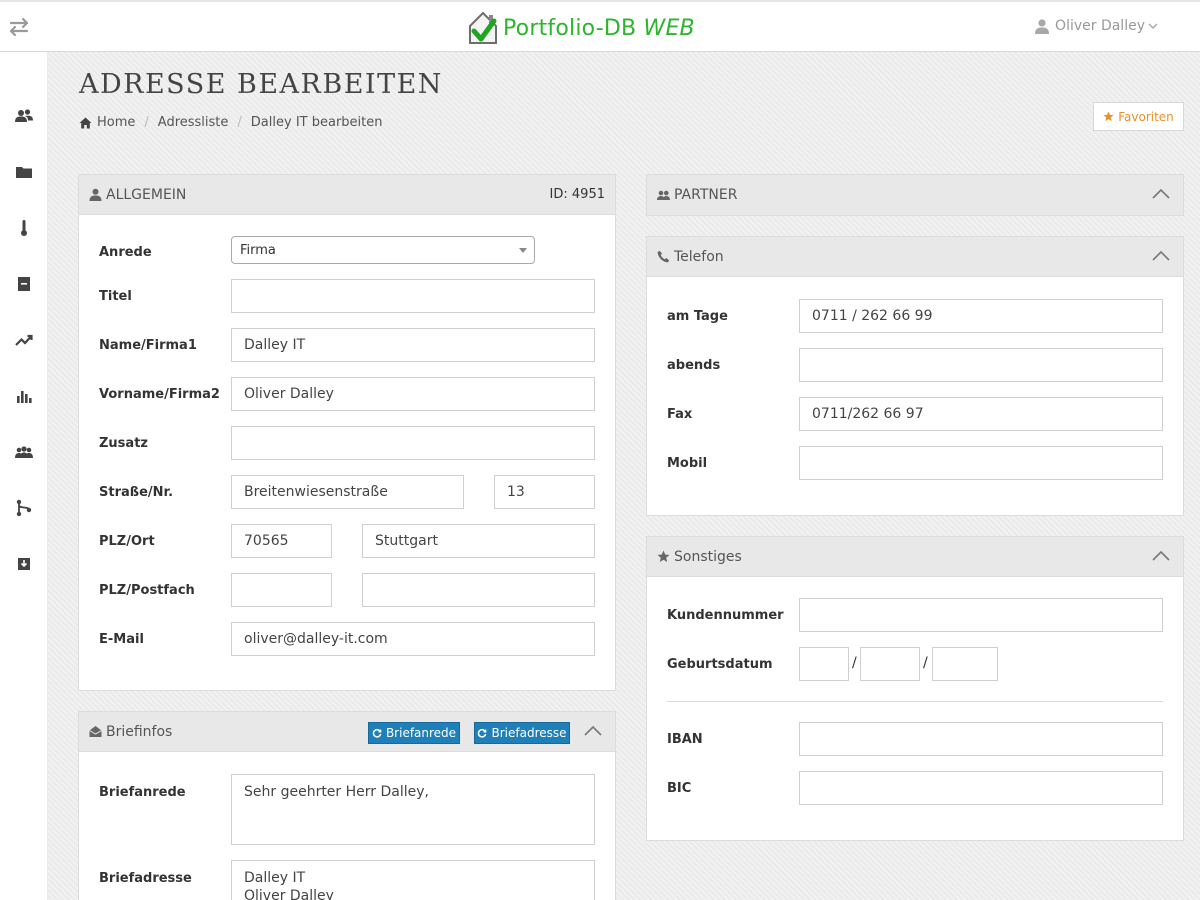  What do you see at coordinates (679, 788) in the screenshot?
I see `bic-label: BIC` at bounding box center [679, 788].